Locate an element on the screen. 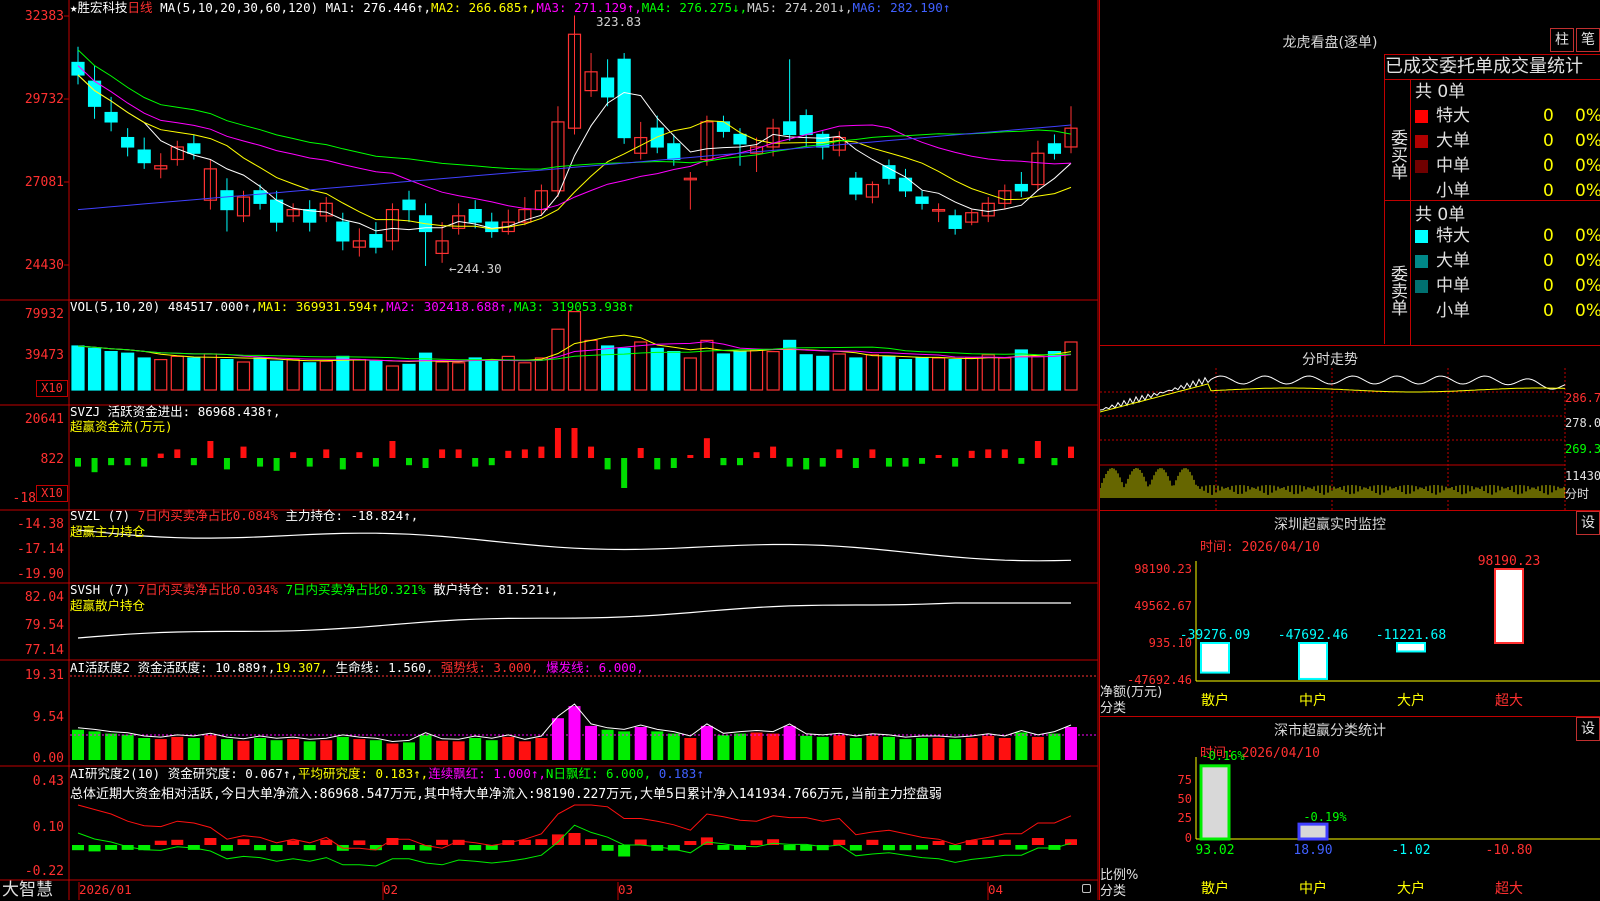 Image resolution: width=1600 pixels, height=901 pixels. volume-ma1-line is located at coordinates (574, 348).